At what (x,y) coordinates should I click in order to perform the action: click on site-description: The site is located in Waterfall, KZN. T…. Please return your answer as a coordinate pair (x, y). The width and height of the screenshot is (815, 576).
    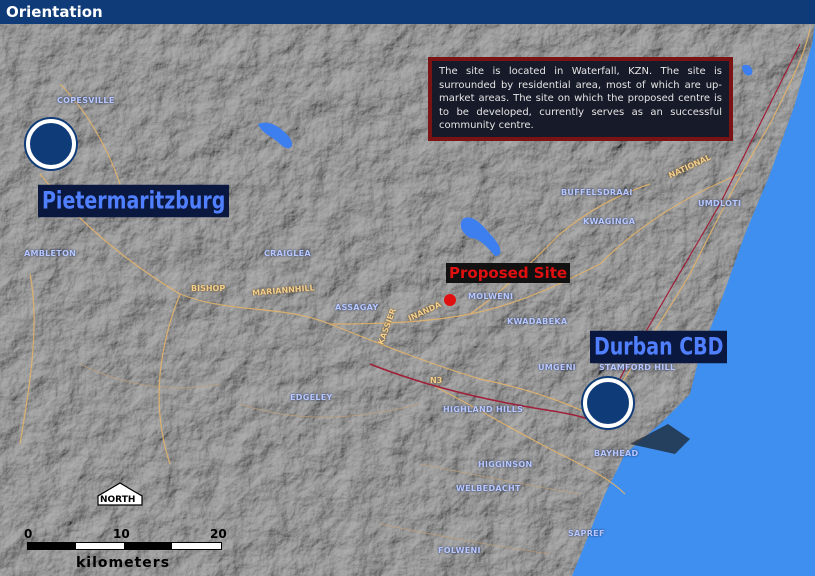
    Looking at the image, I should click on (580, 99).